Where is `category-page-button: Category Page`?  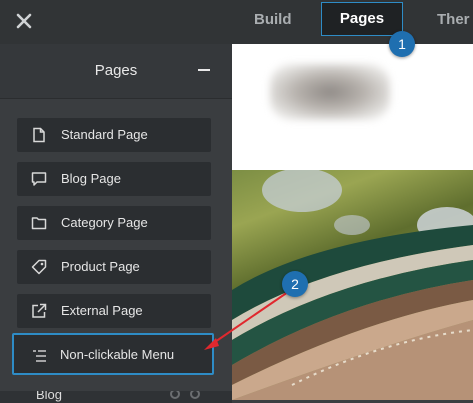 category-page-button: Category Page is located at coordinates (114, 223).